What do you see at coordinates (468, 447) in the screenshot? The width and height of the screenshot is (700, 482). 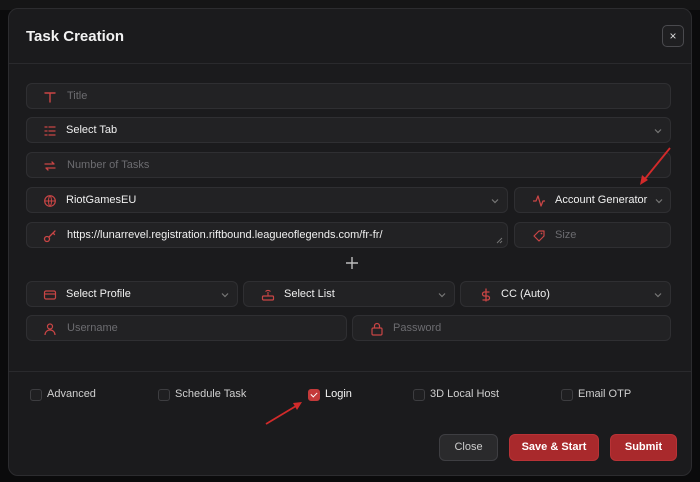 I see `close-button: Close` at bounding box center [468, 447].